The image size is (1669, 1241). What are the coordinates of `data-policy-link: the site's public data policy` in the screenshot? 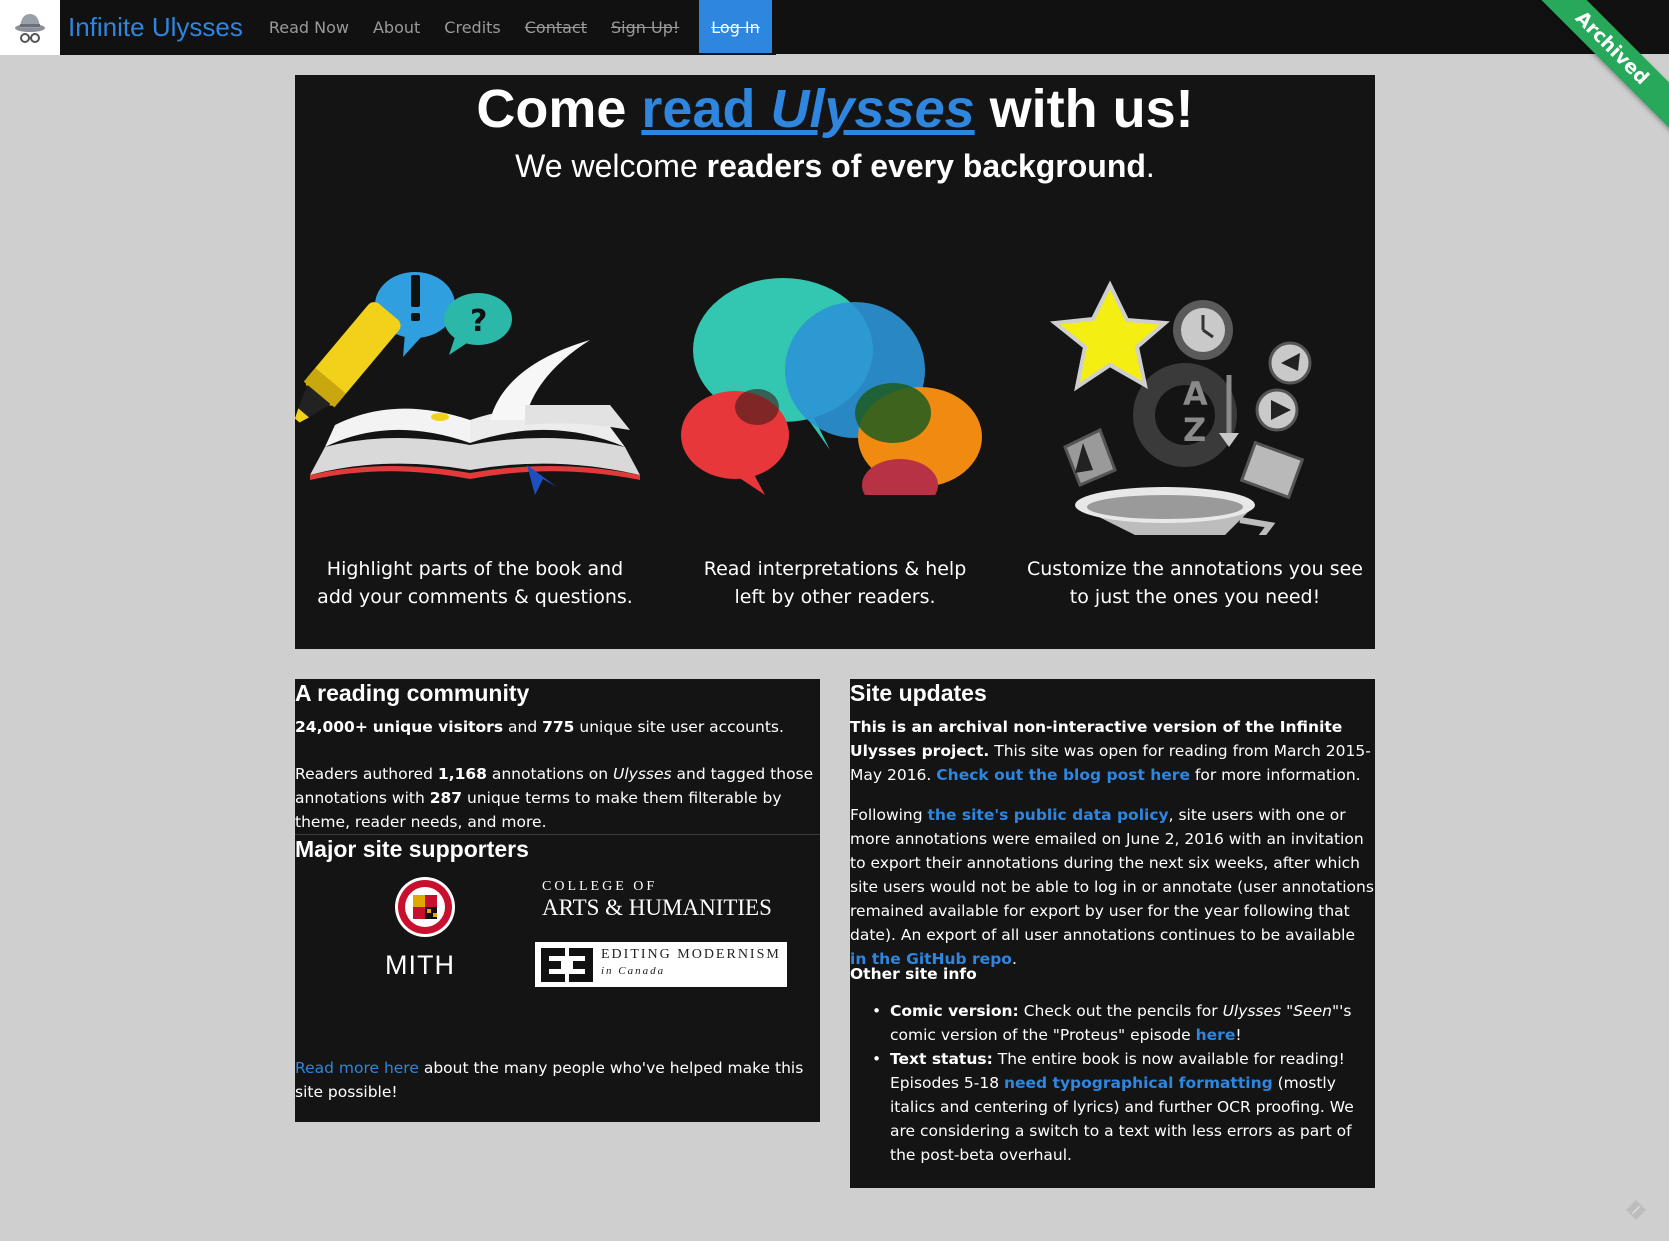 It's located at (1048, 815).